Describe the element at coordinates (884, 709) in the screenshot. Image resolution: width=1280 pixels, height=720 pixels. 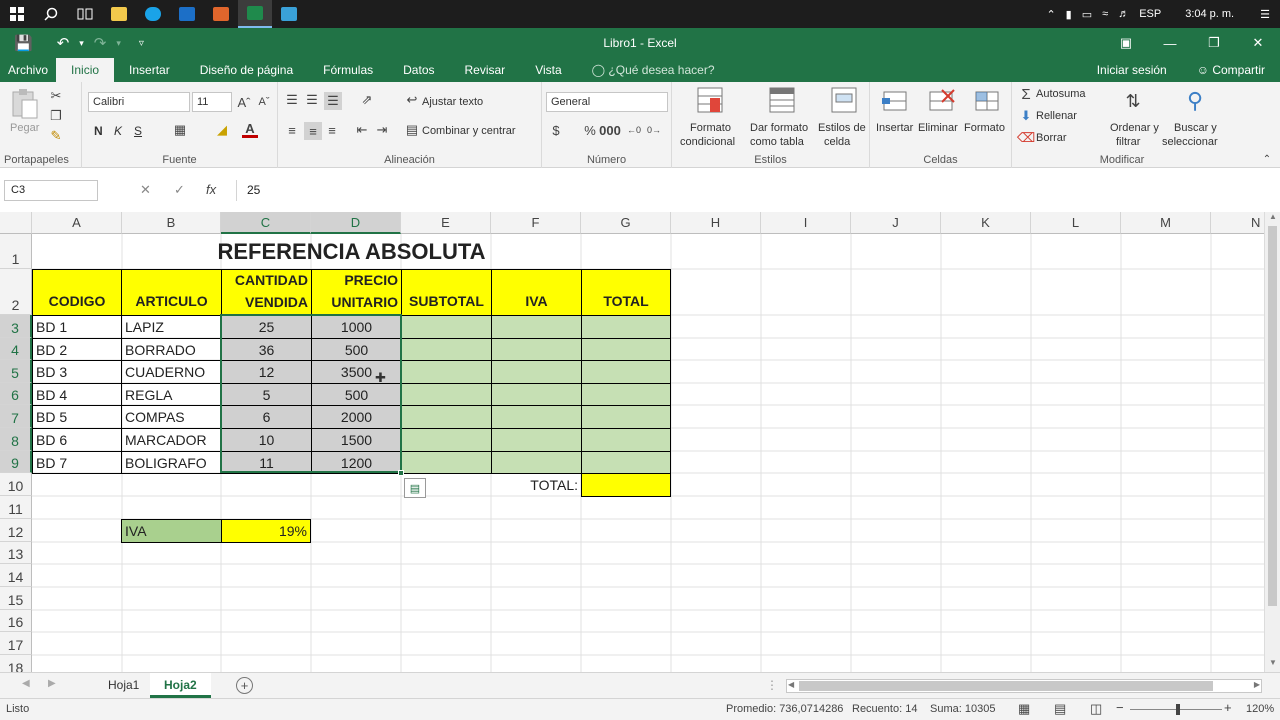
I see `status-count: Recuento: 14` at that location.